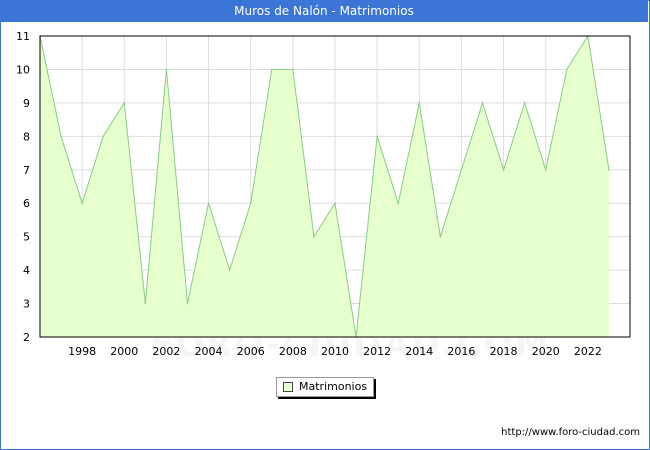 The image size is (650, 450). I want to click on source-url: http://www.foro-ciudad.com, so click(570, 432).